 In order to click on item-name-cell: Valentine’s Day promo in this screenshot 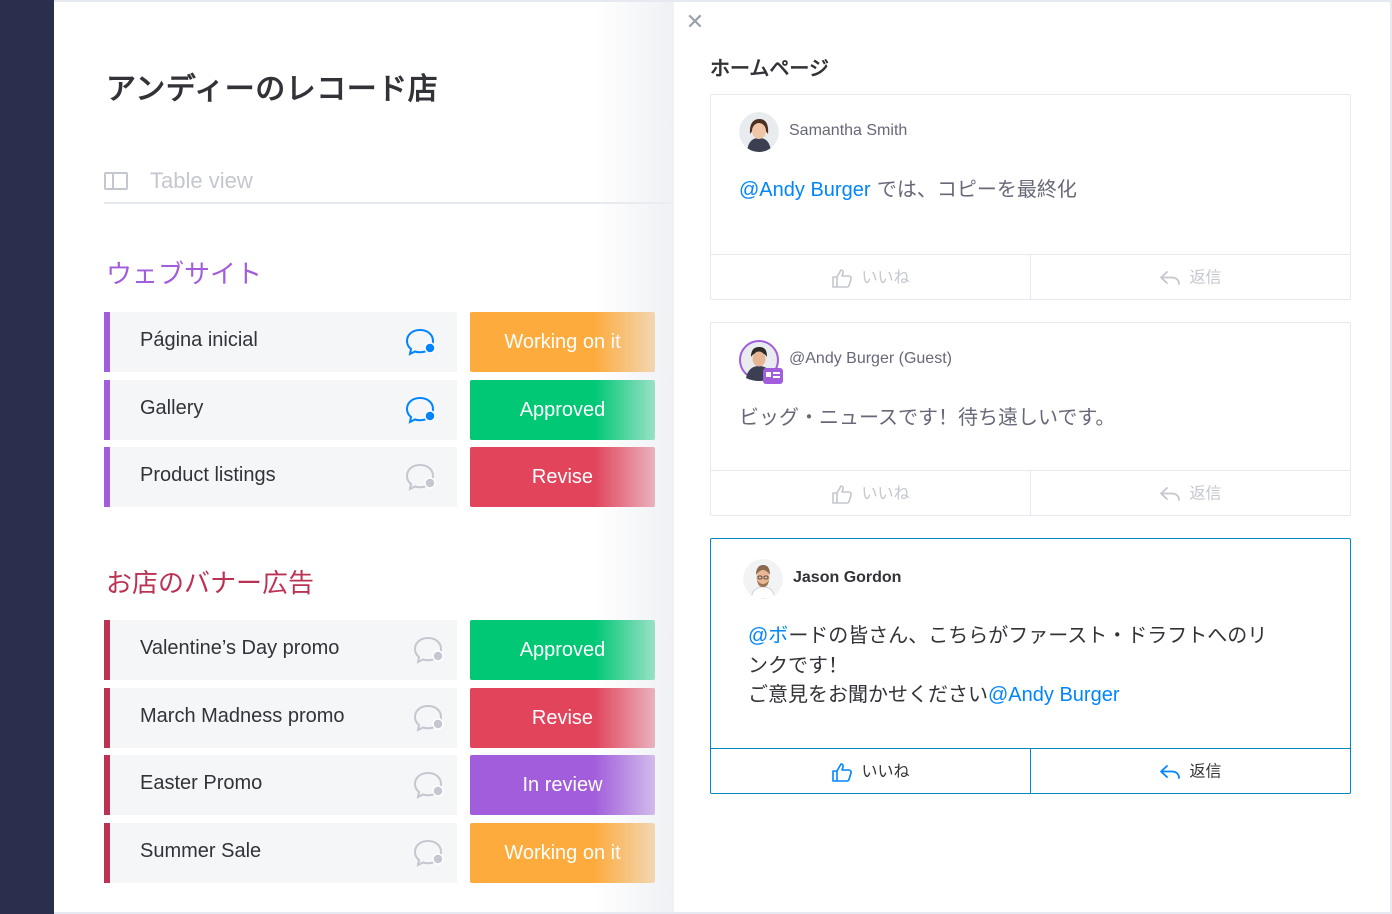, I will do `click(280, 650)`.